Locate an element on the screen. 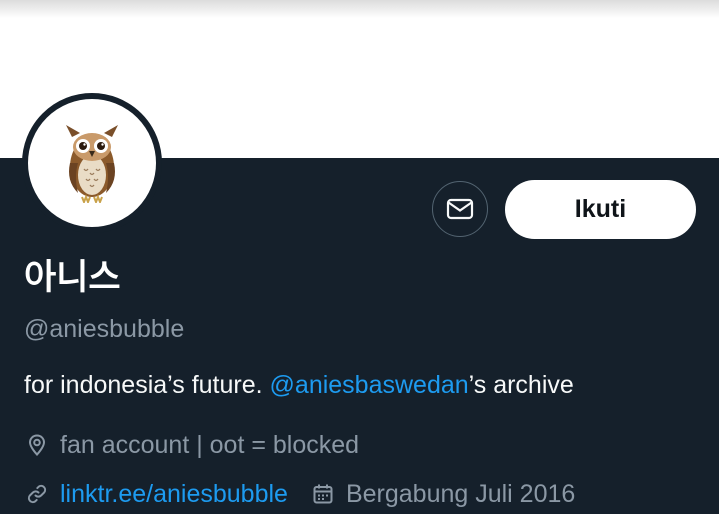 This screenshot has height=514, width=719. user-handle: @aniesbubble is located at coordinates (104, 329).